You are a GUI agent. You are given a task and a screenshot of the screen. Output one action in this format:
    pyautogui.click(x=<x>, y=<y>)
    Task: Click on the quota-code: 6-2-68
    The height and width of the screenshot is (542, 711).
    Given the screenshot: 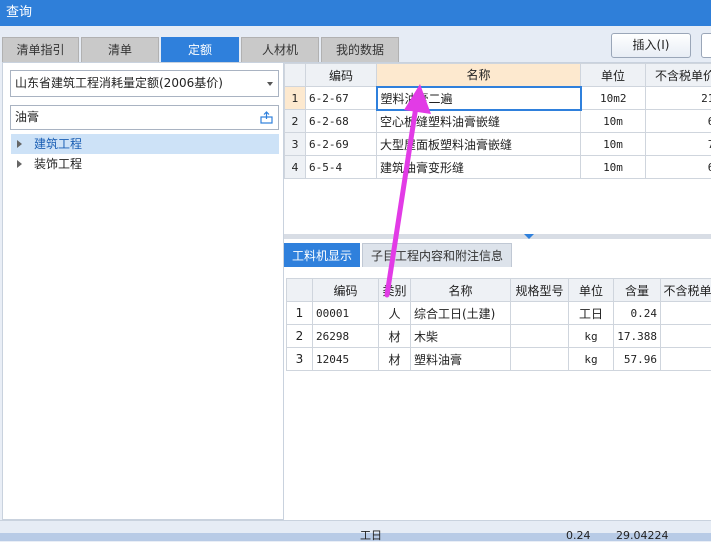 What is the action you would take?
    pyautogui.click(x=341, y=121)
    